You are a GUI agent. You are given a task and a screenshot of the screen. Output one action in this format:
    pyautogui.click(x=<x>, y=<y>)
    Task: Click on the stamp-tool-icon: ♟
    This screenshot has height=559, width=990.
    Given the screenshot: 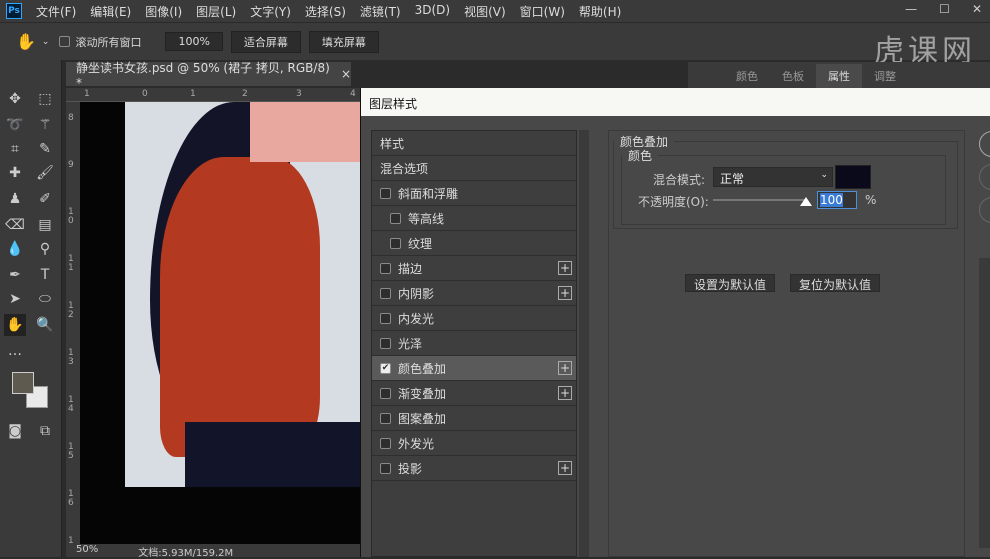 What is the action you would take?
    pyautogui.click(x=15, y=199)
    